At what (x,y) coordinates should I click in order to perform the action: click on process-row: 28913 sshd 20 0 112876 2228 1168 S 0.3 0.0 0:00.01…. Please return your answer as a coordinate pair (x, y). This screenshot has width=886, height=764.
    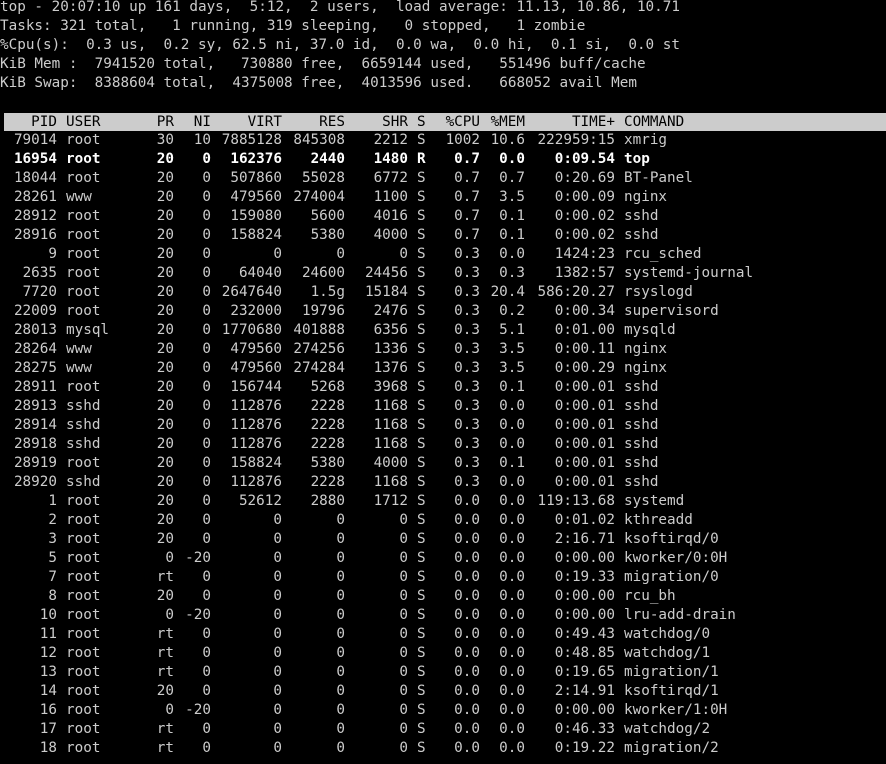
    Looking at the image, I should click on (443, 406).